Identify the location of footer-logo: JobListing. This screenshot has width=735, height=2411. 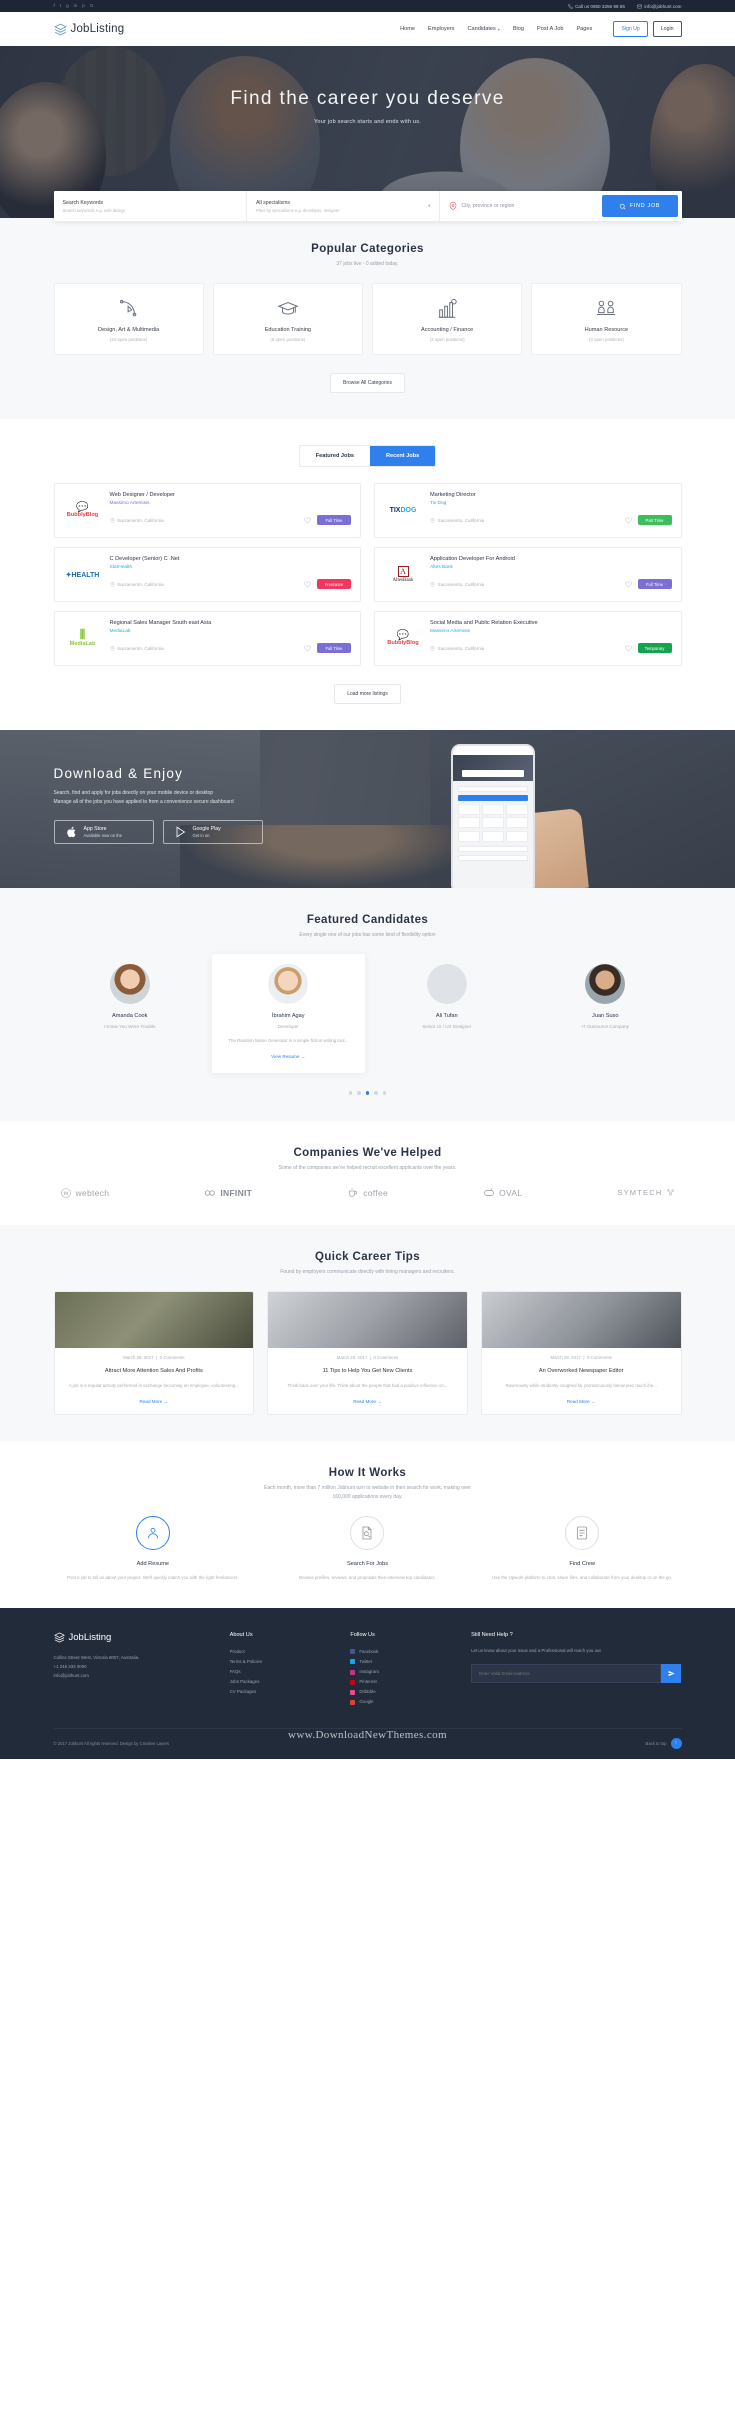
(136, 1637).